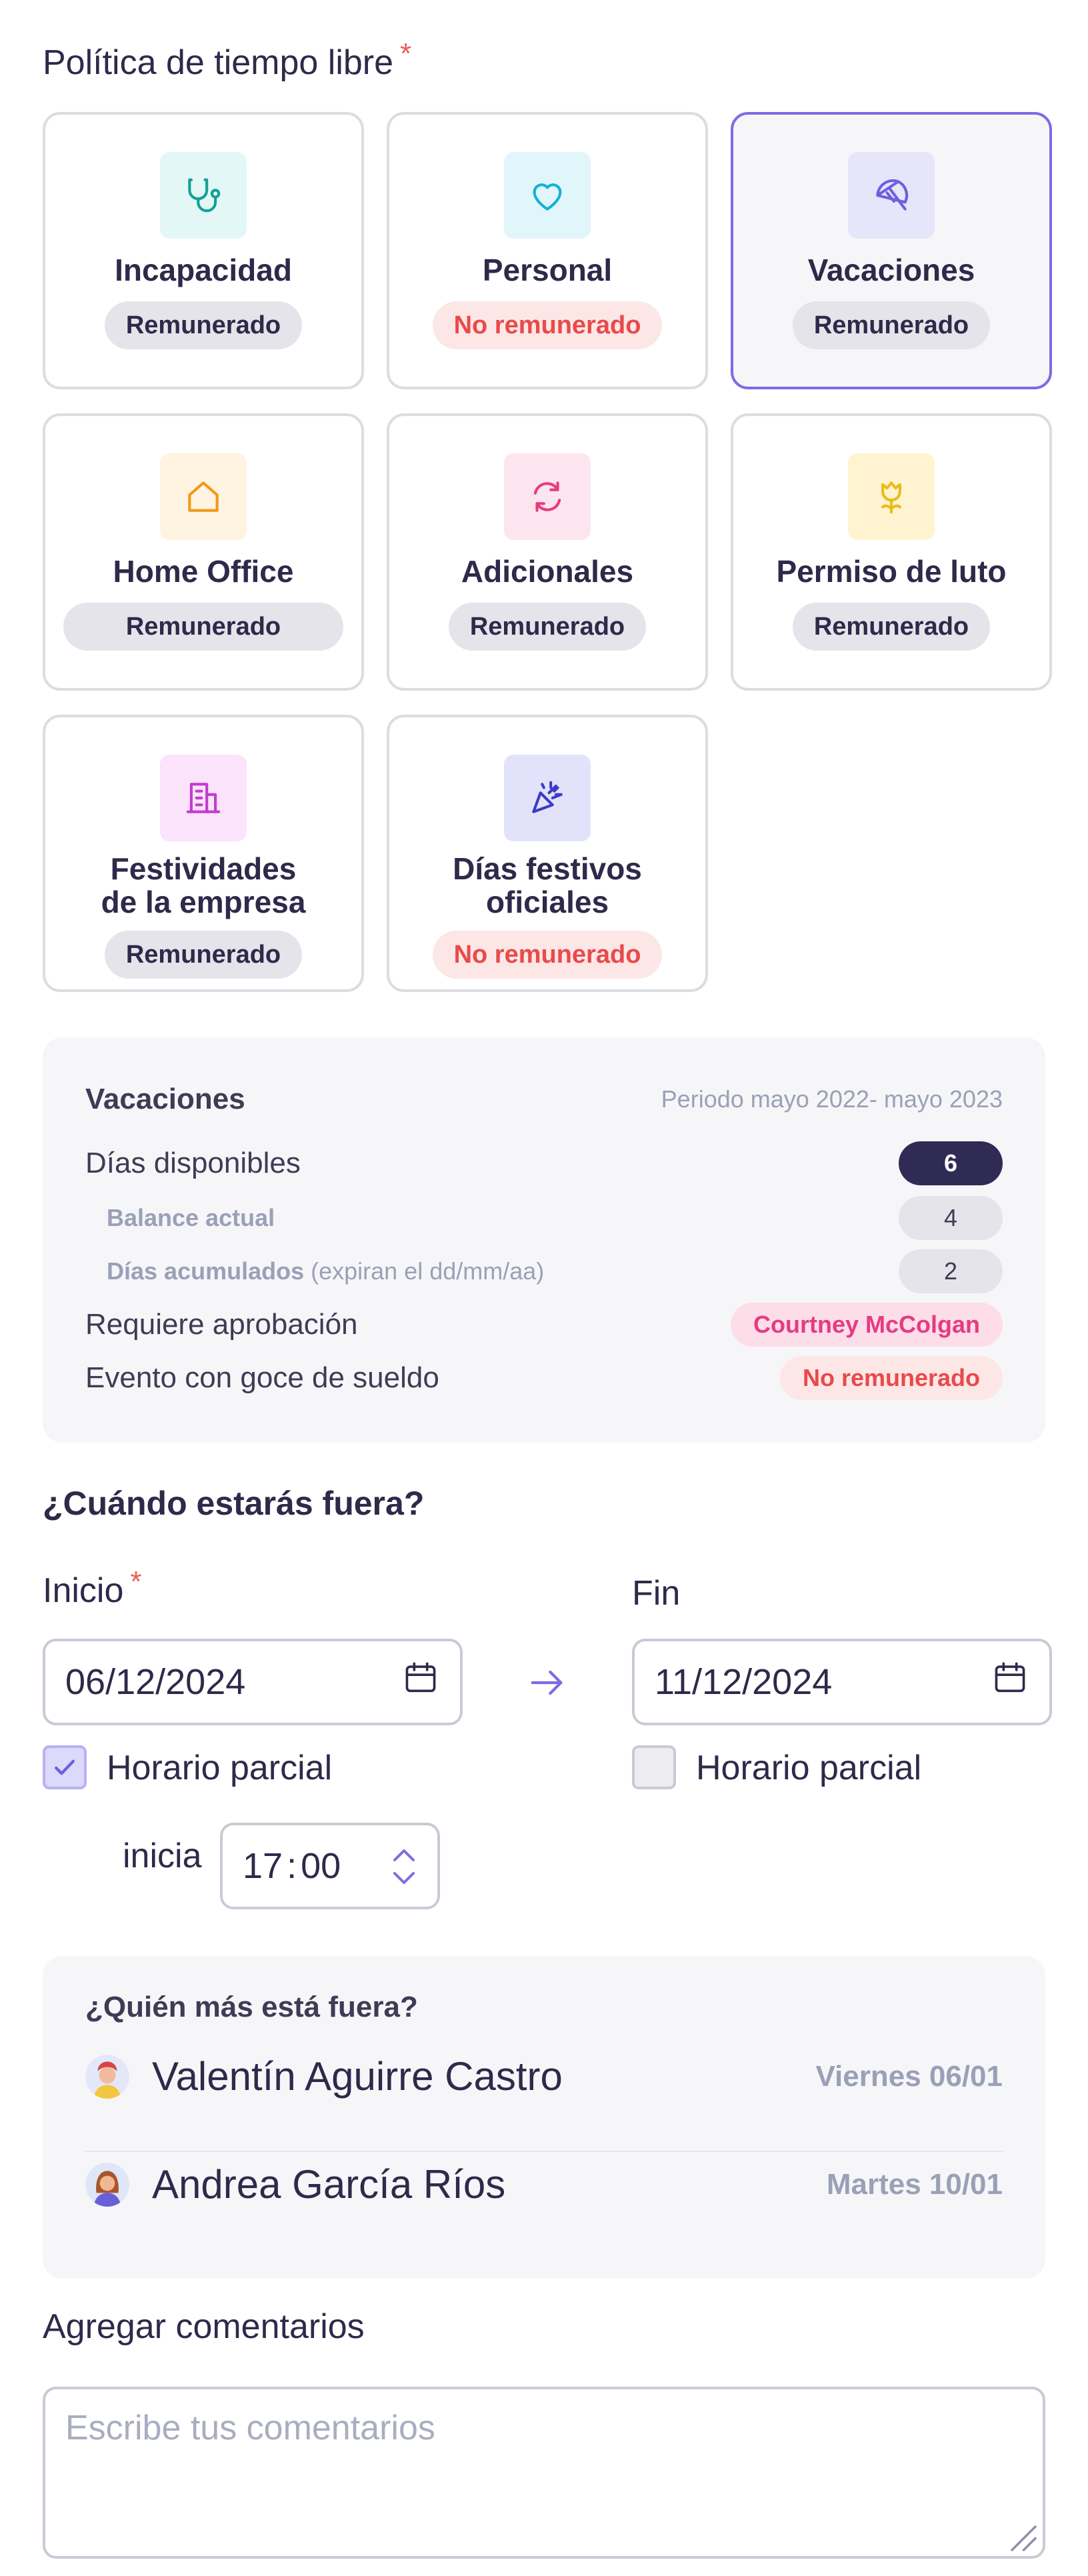 This screenshot has height=2576, width=1088. What do you see at coordinates (83, 1590) in the screenshot?
I see `start-label-text: Inicio` at bounding box center [83, 1590].